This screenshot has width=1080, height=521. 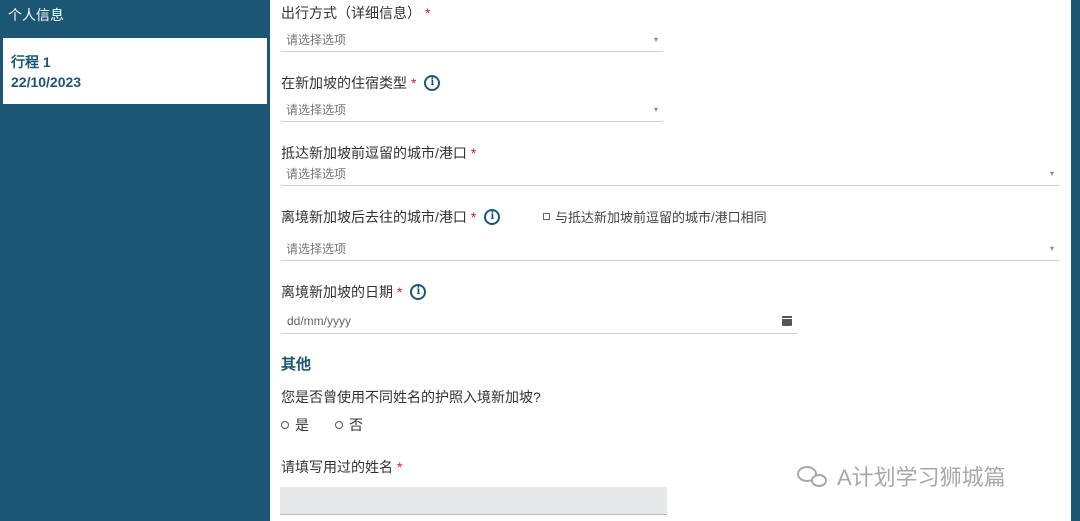 I want to click on used-name-label: 请填写用过的姓名 *, so click(x=341, y=467).